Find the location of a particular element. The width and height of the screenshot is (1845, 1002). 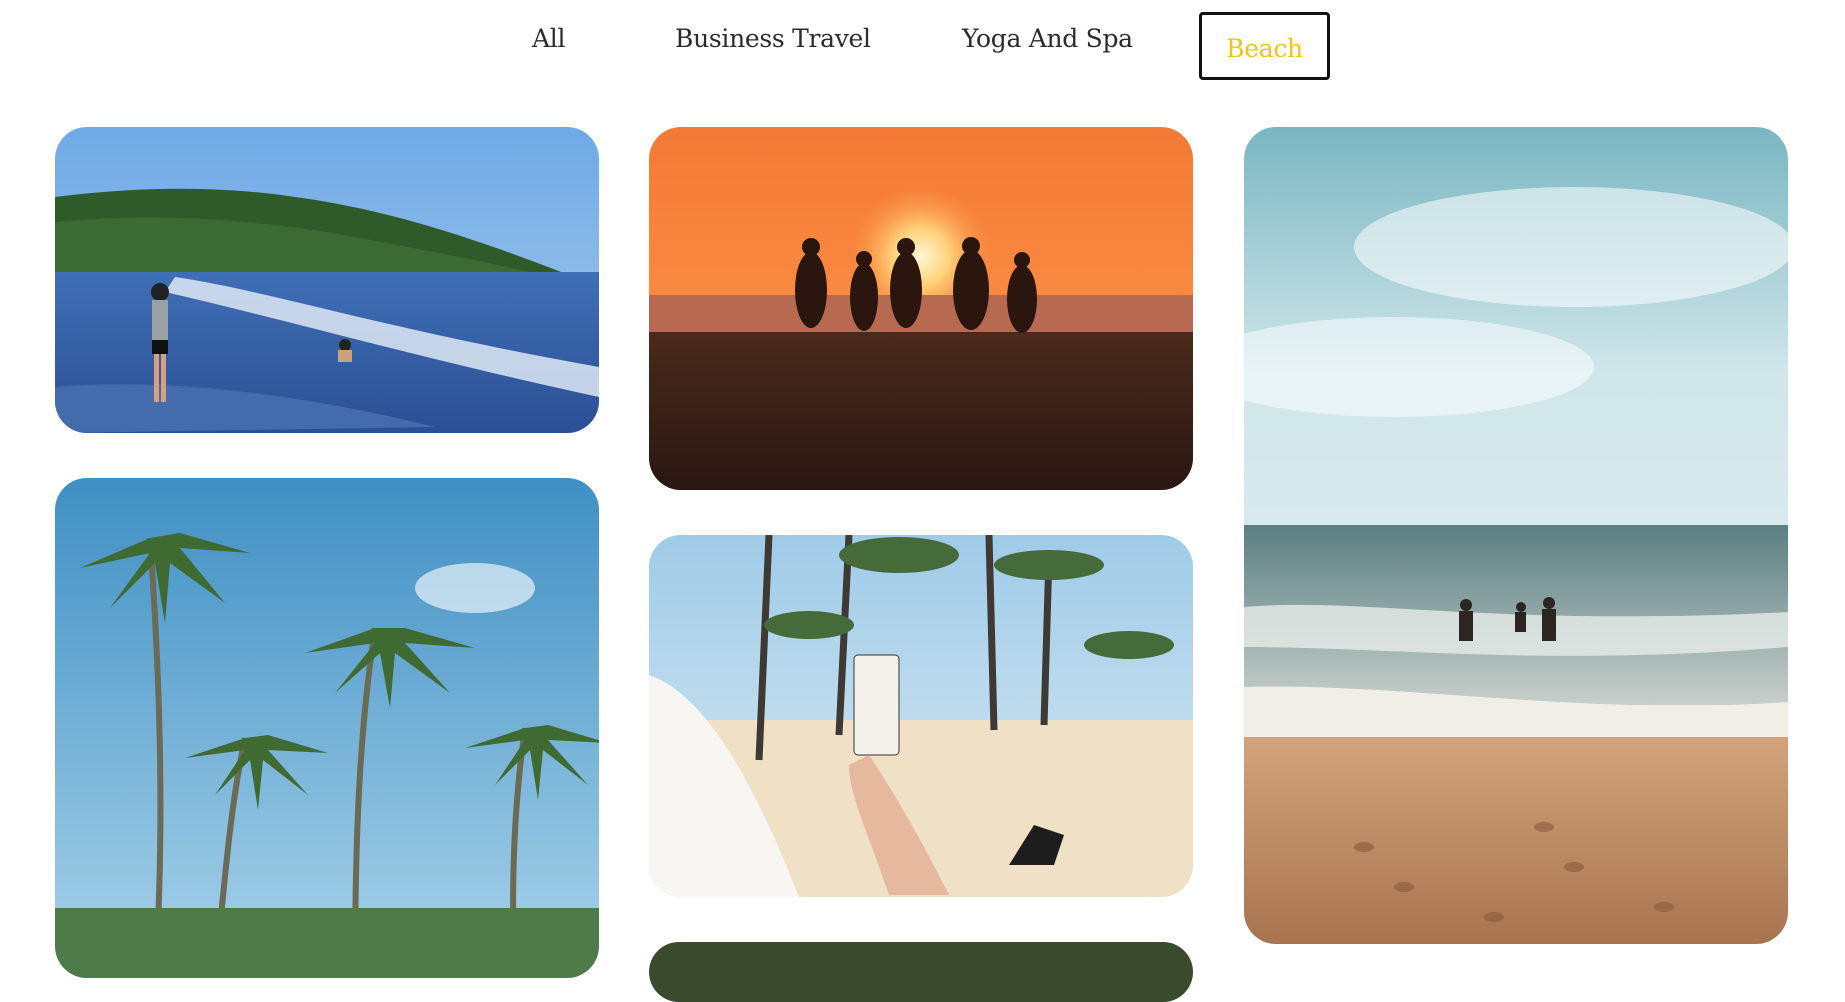

beach-drink-palms-photo is located at coordinates (921, 716).